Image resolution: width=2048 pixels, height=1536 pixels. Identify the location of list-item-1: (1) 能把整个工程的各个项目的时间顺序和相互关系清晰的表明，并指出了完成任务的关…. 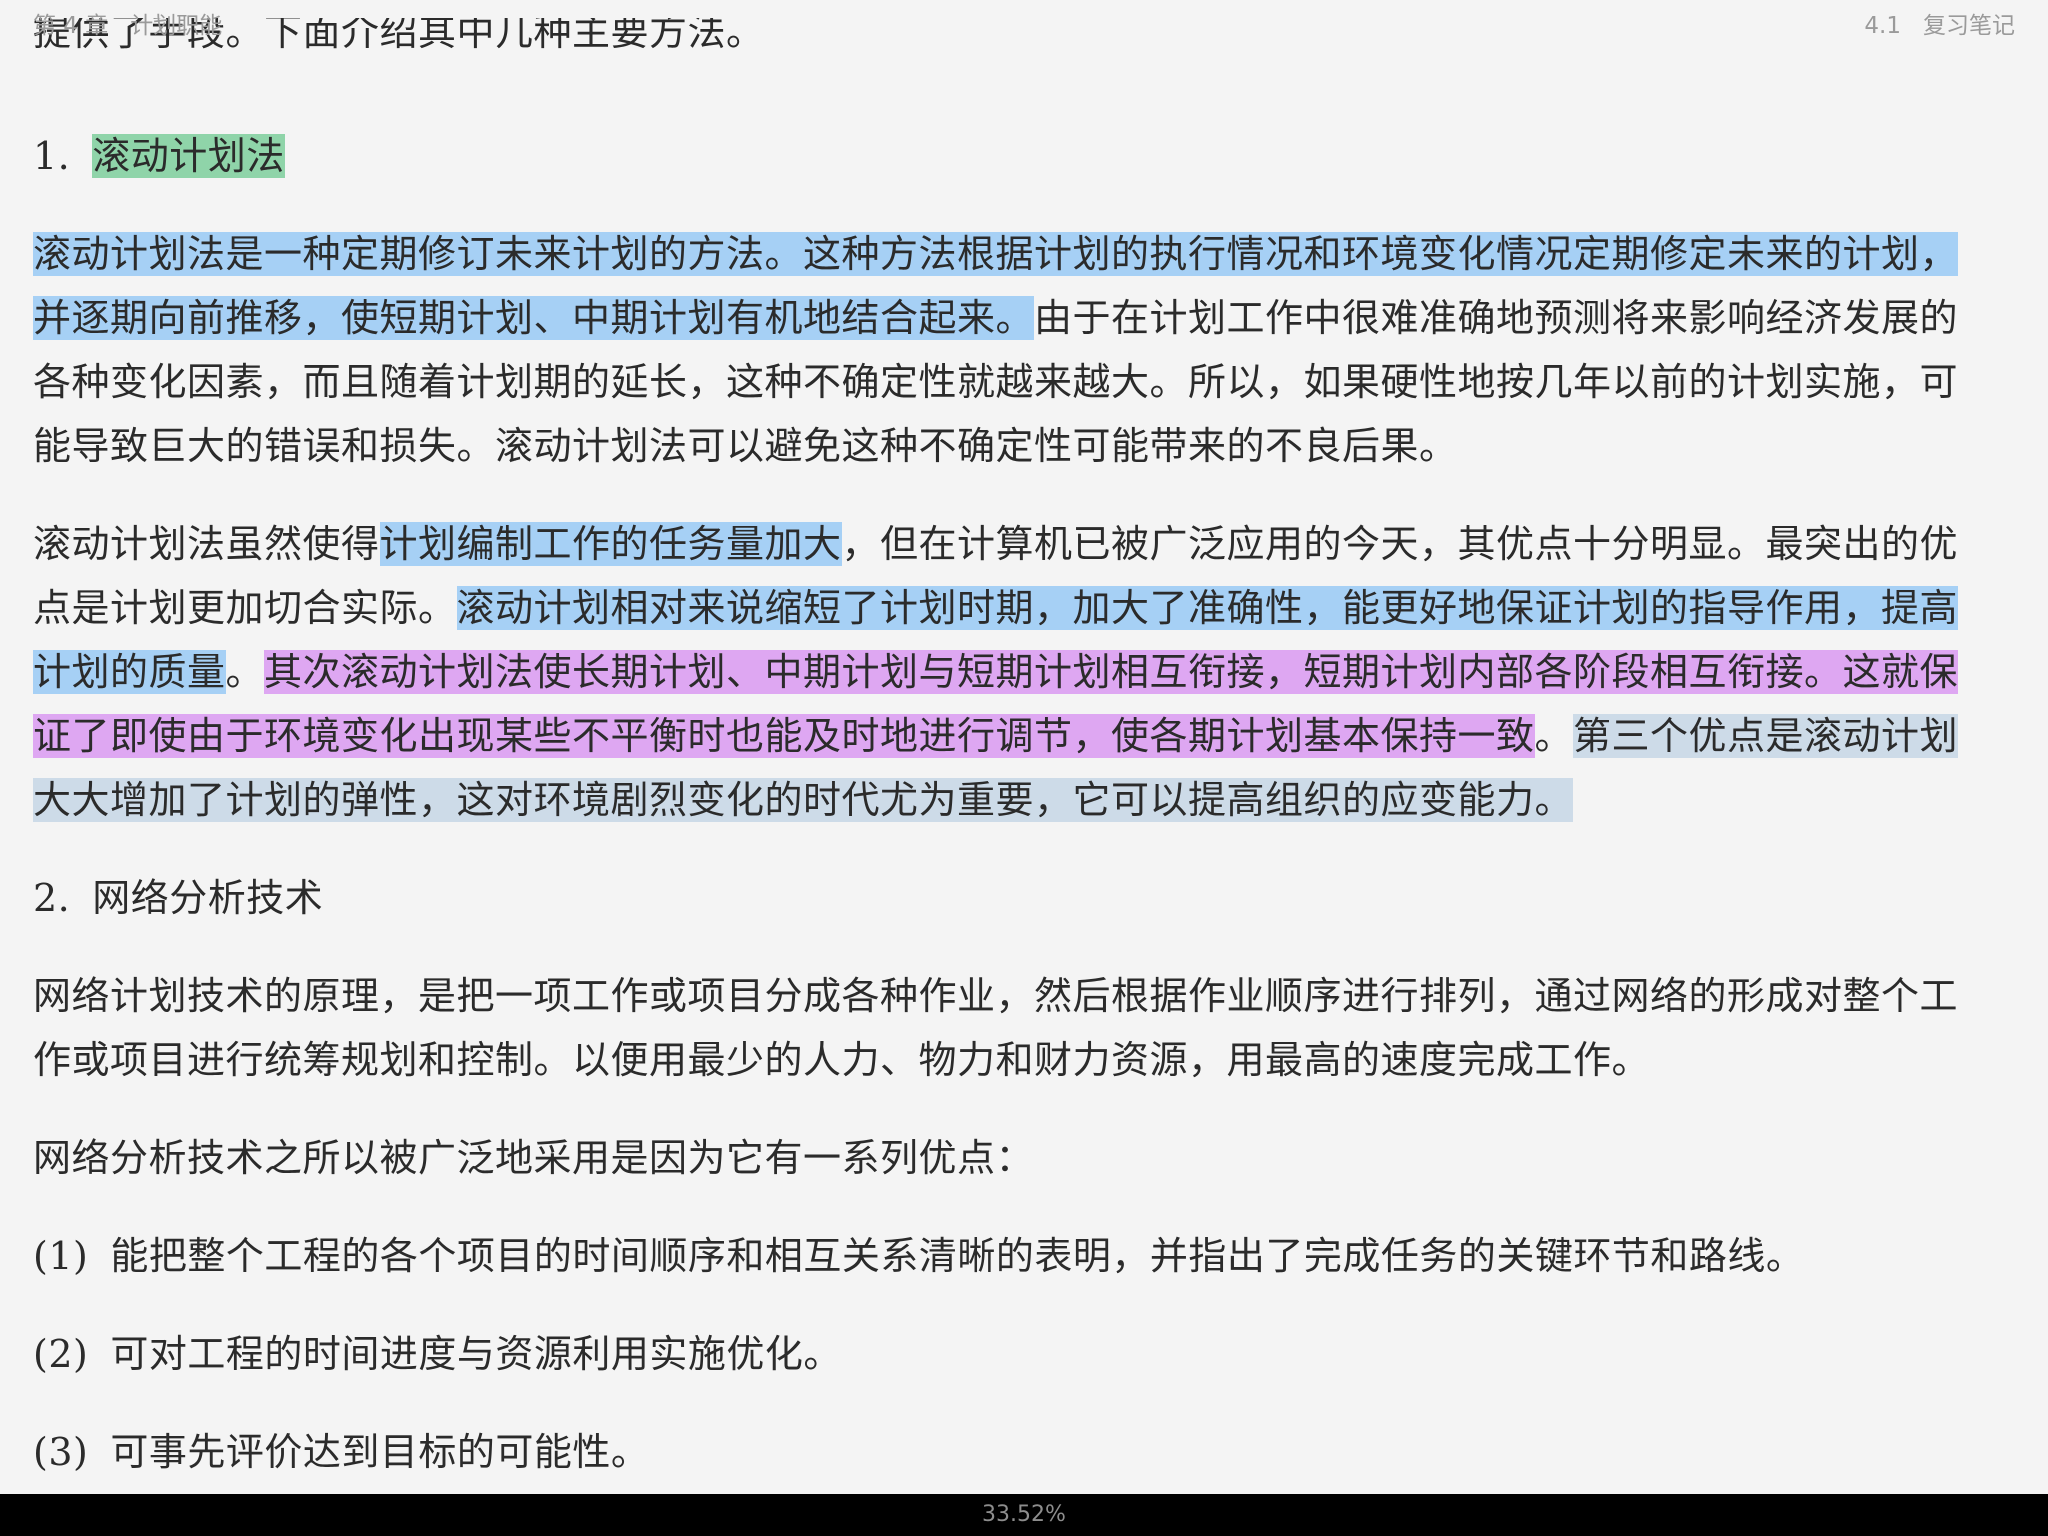
(1012, 1256).